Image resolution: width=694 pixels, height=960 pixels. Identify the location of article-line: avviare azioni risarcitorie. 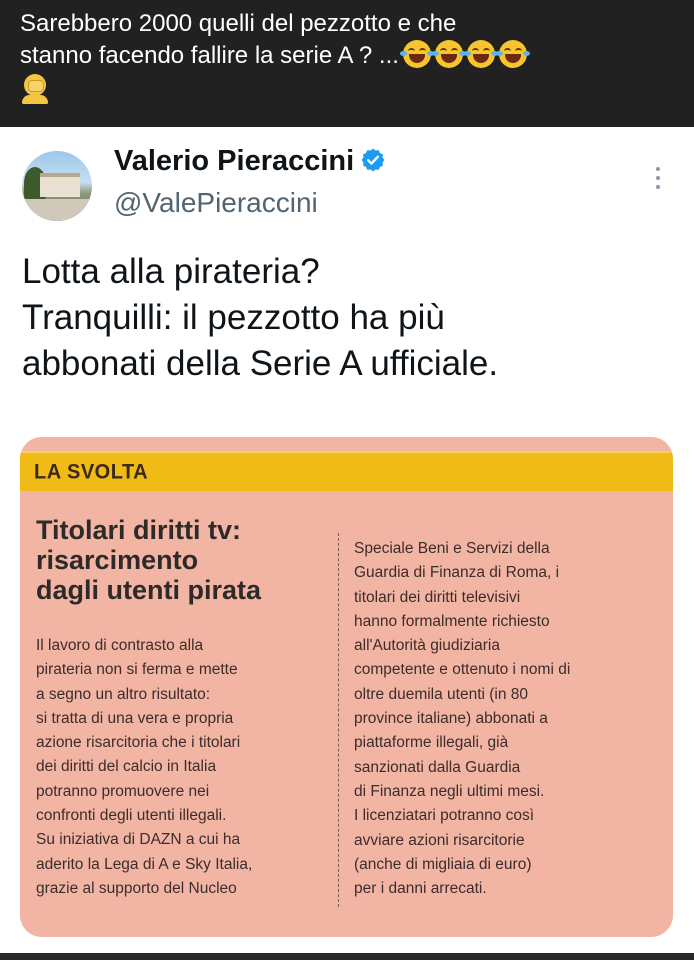
(439, 840).